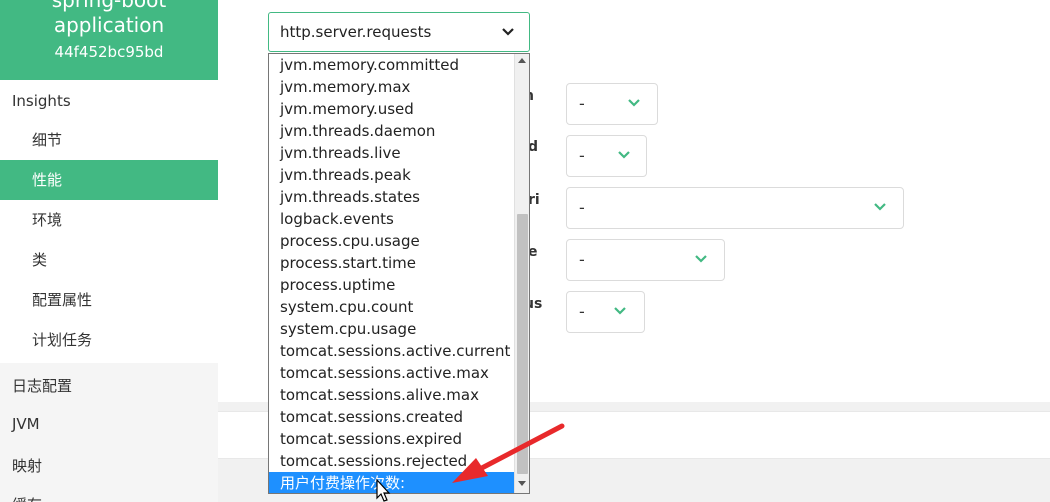  I want to click on metric-option: tomcat.sessions.expired, so click(391, 439).